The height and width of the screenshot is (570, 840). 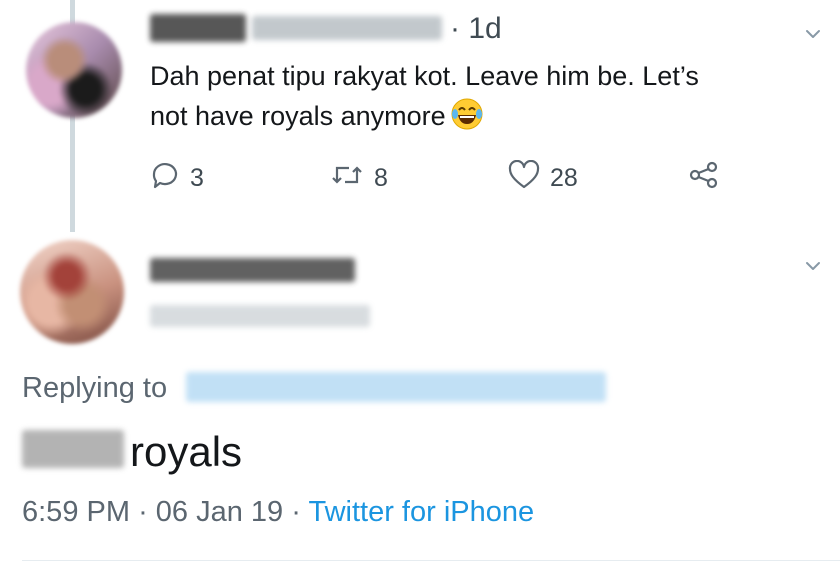 I want to click on retweet-button: 8, so click(x=359, y=178).